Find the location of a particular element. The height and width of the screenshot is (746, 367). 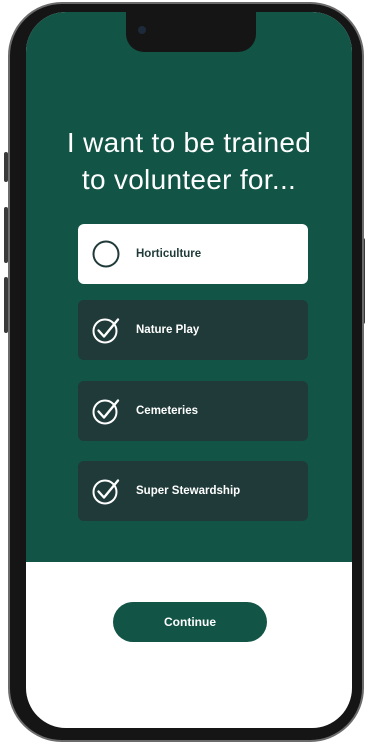

notch is located at coordinates (191, 32).